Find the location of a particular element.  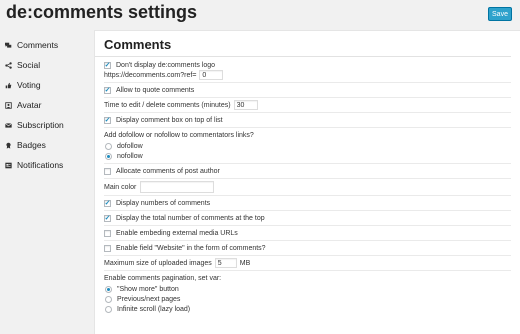

notifications-icon is located at coordinates (10, 165).